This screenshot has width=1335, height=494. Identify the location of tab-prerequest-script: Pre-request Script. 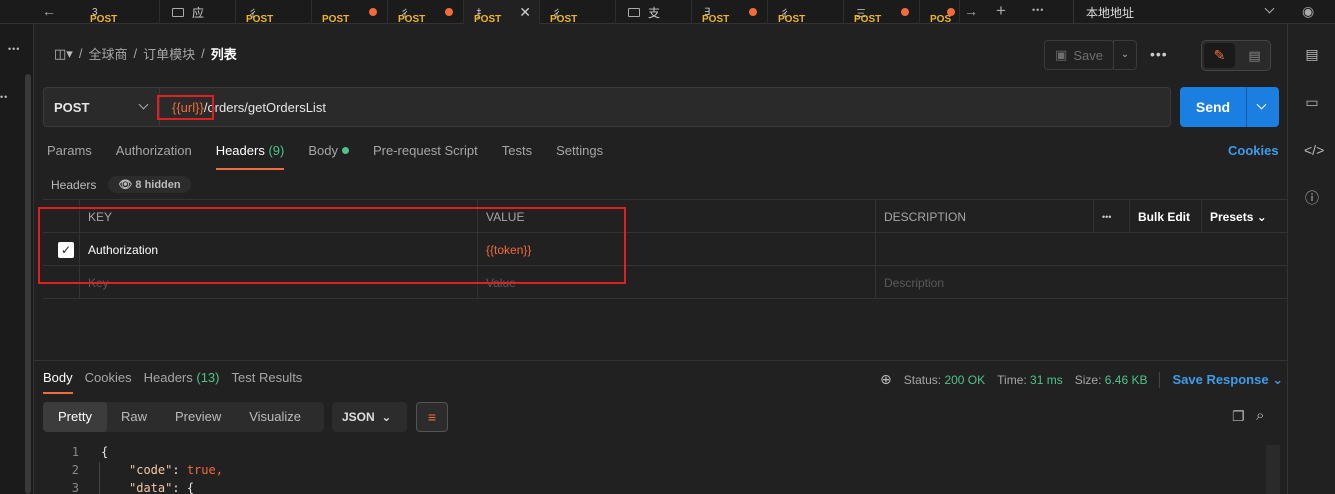
(425, 150).